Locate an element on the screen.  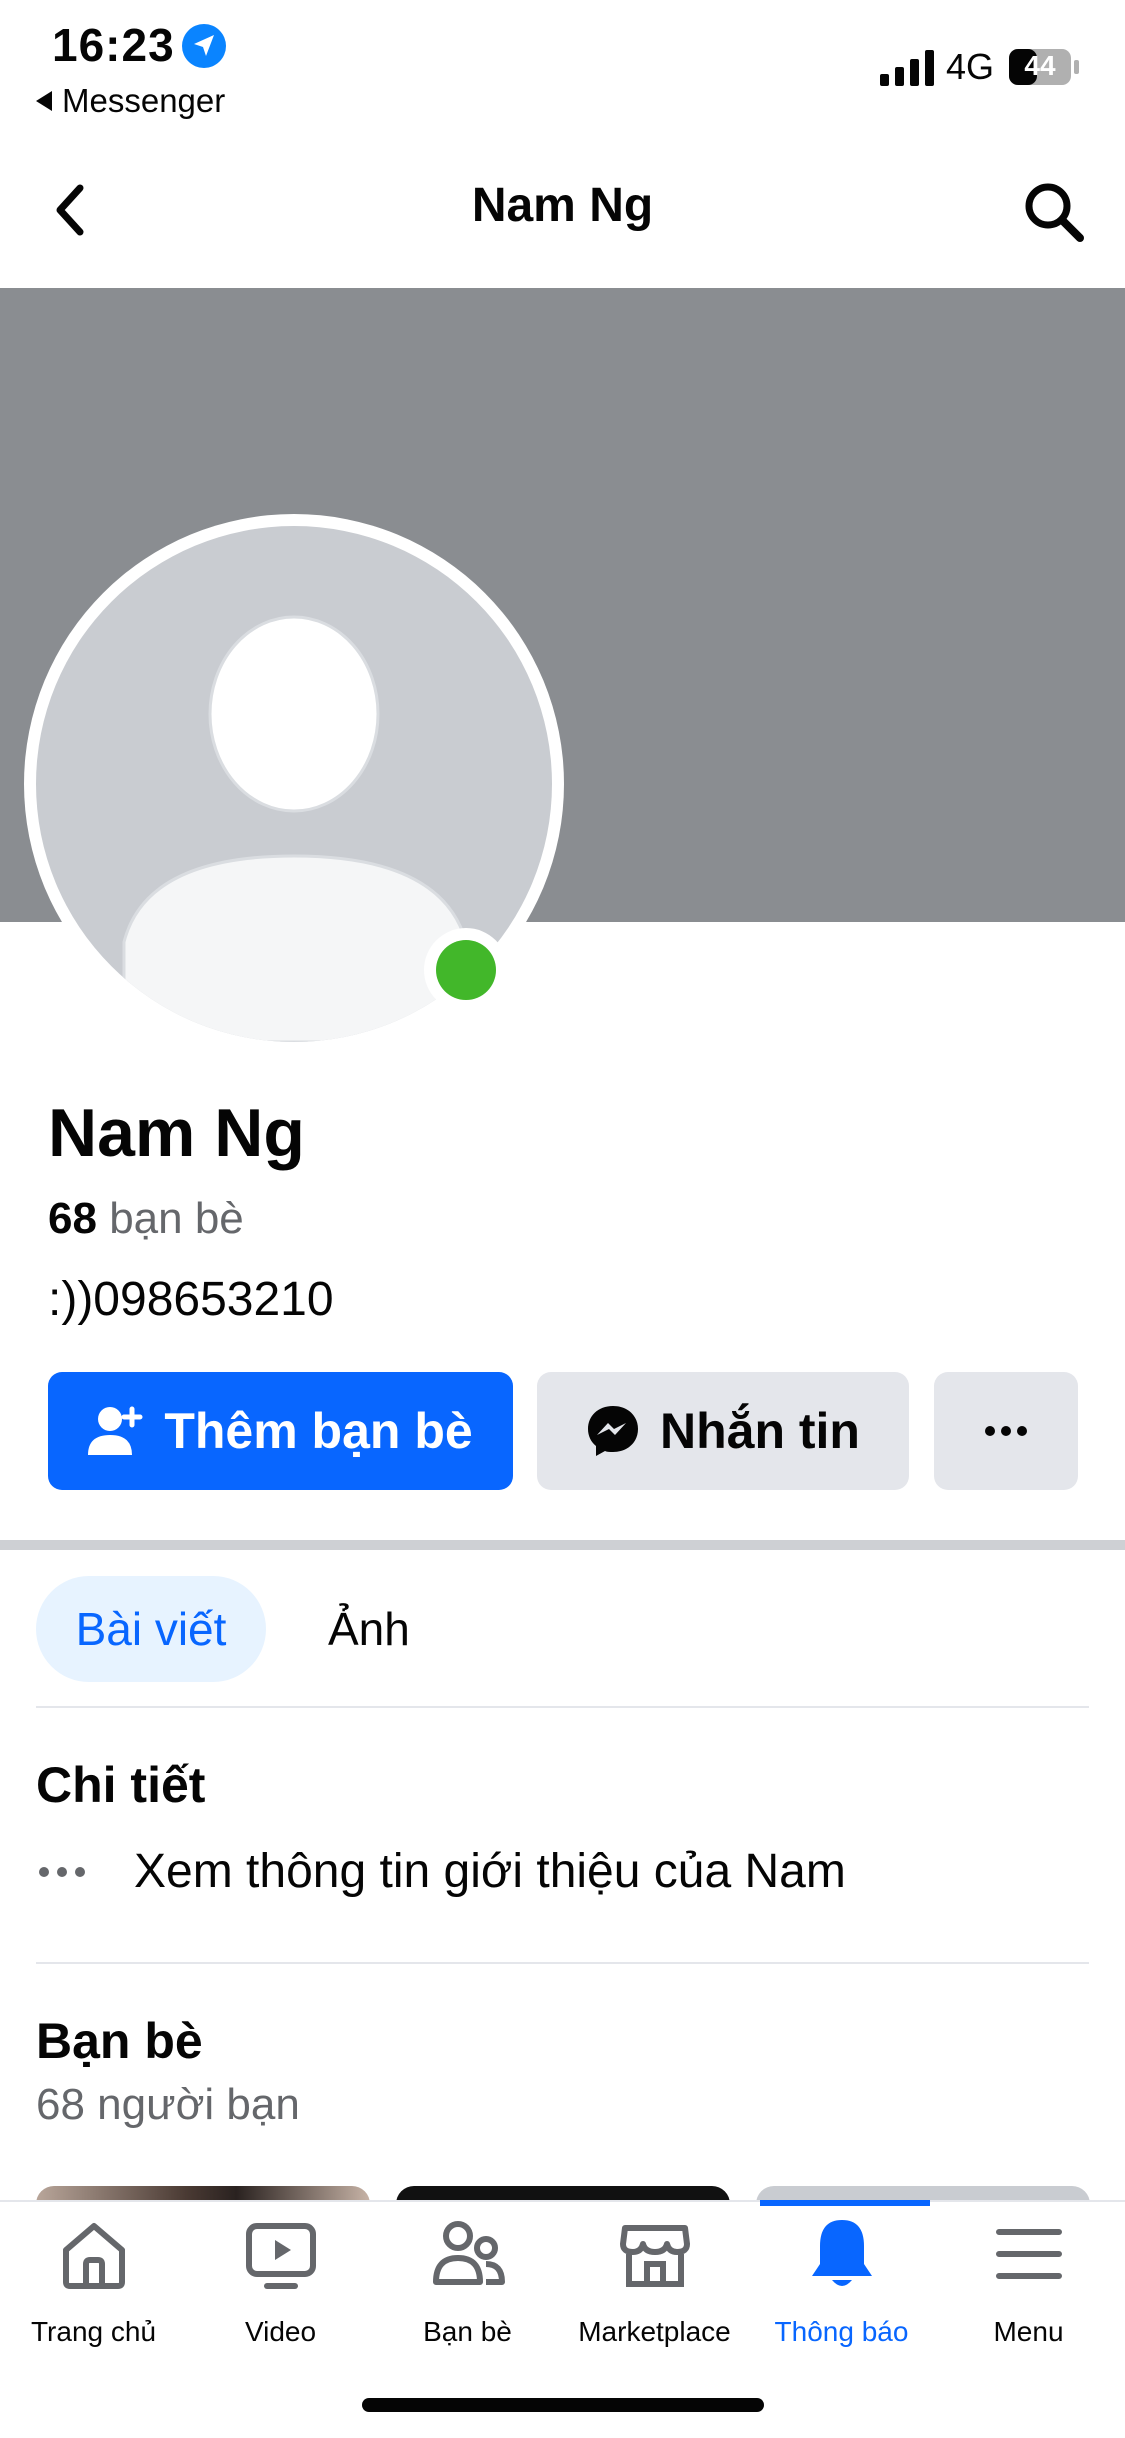
search-icon is located at coordinates (1054, 212).